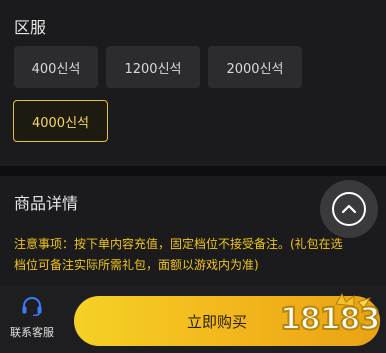 Image resolution: width=386 pixels, height=353 pixels. Describe the element at coordinates (216, 321) in the screenshot. I see `buy-now-label: 立即购买` at that location.